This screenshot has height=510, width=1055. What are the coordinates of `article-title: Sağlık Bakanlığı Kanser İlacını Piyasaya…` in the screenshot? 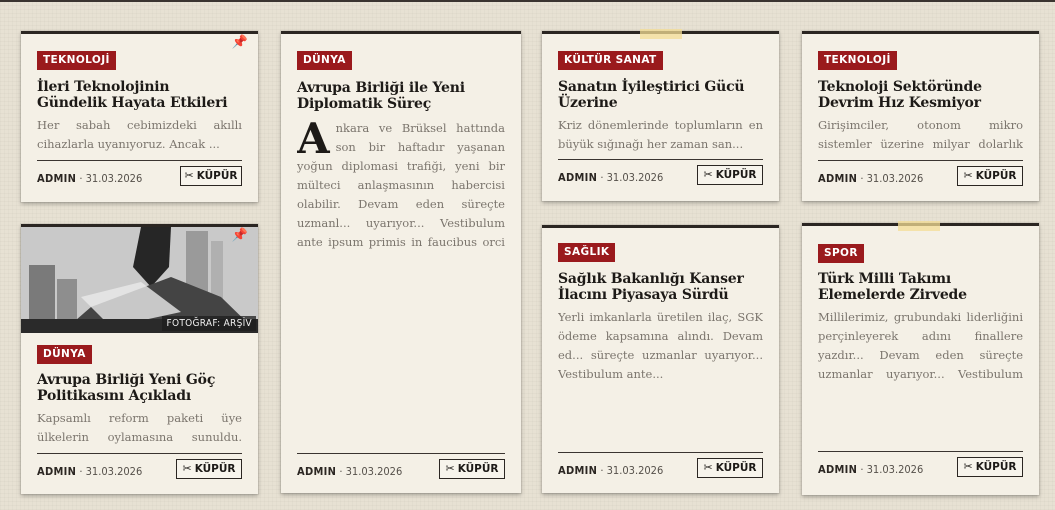 It's located at (660, 287).